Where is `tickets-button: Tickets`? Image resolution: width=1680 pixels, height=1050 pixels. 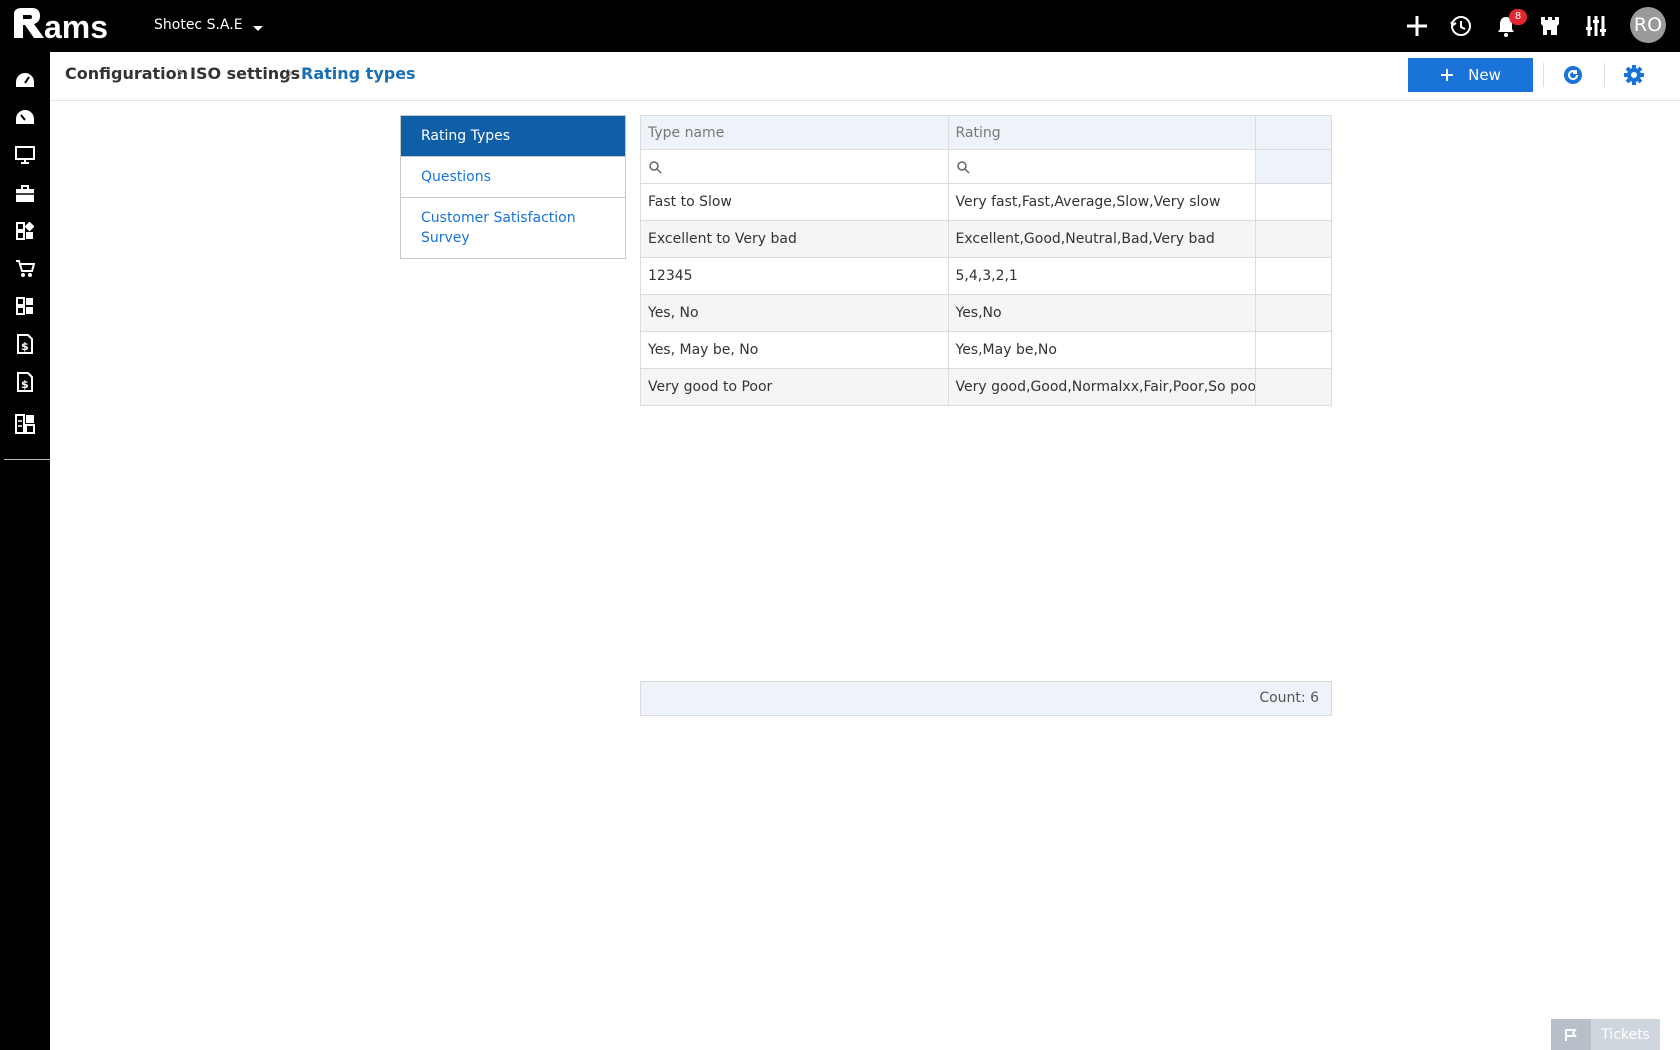
tickets-button: Tickets is located at coordinates (1605, 1034).